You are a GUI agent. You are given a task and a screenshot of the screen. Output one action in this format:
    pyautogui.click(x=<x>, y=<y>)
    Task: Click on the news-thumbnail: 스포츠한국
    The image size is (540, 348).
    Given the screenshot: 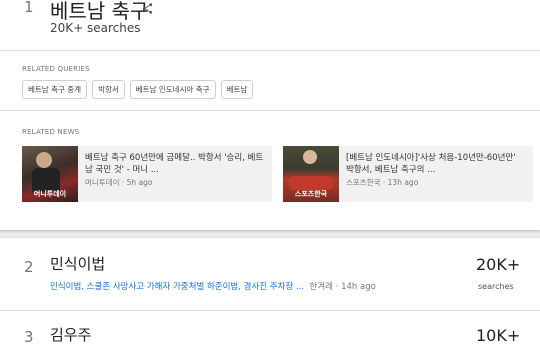 What is the action you would take?
    pyautogui.click(x=311, y=174)
    